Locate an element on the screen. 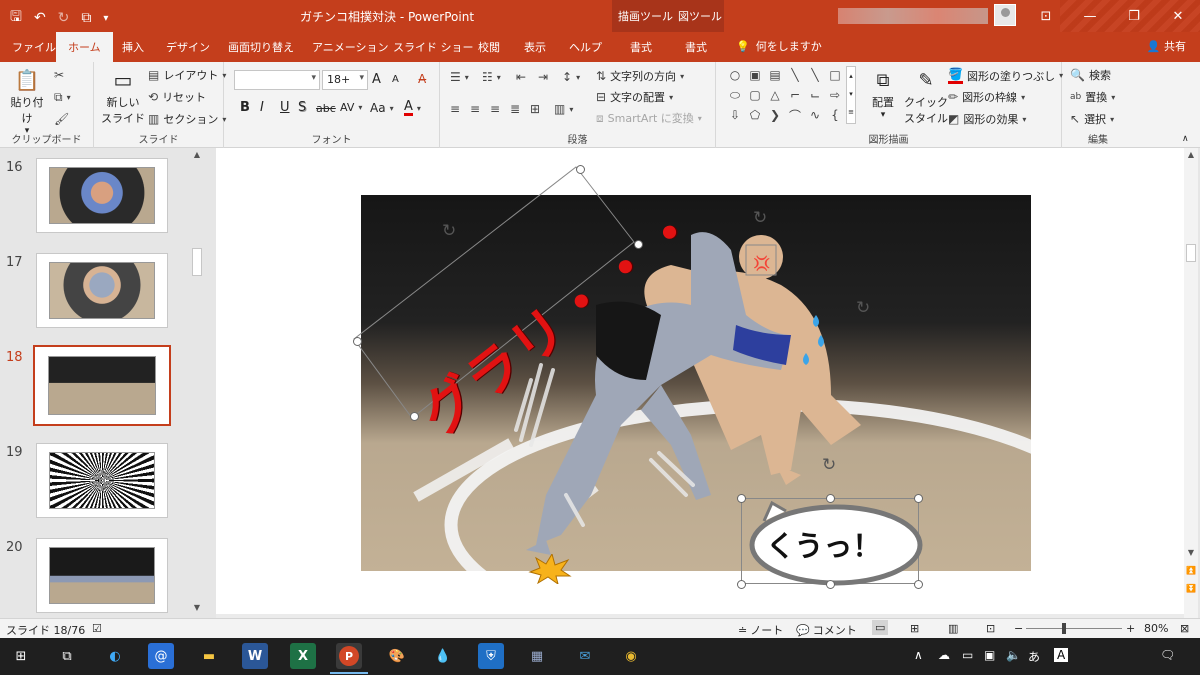  connector-shape-icon: ⌙ is located at coordinates (815, 95).